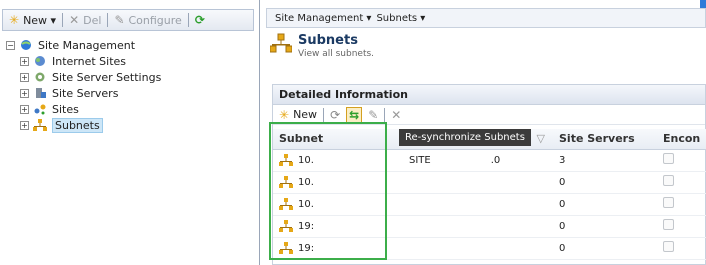 The image size is (706, 265). What do you see at coordinates (354, 114) in the screenshot?
I see `resync-subnets-button: ⇆` at bounding box center [354, 114].